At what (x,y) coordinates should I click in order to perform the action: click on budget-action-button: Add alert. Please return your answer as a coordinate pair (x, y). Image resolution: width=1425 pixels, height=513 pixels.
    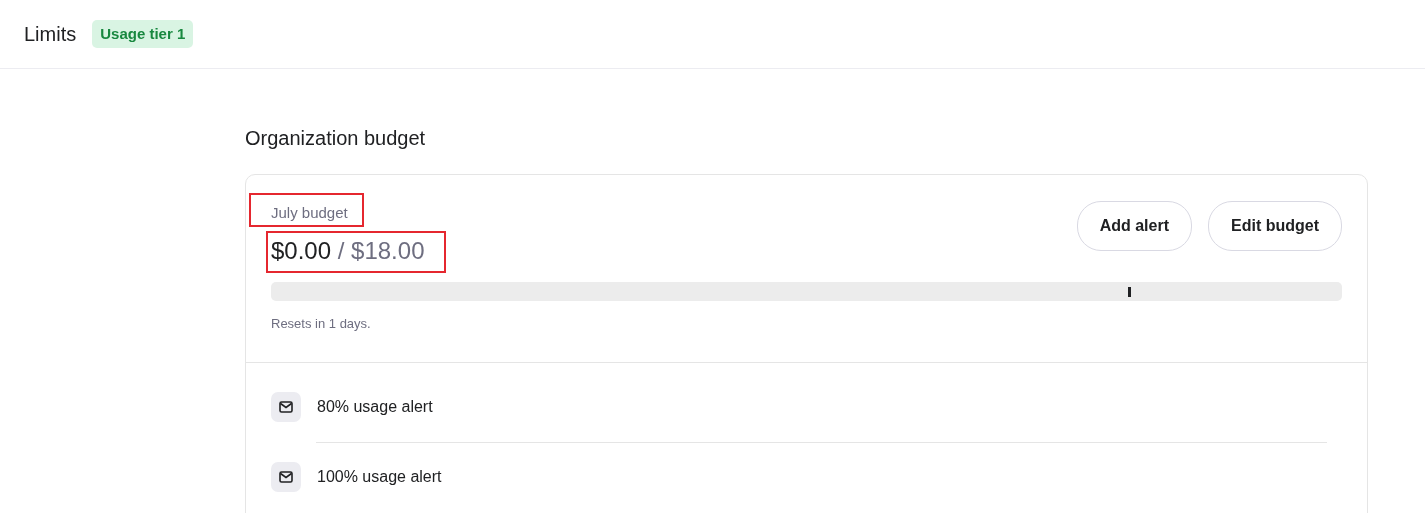
    Looking at the image, I should click on (1134, 226).